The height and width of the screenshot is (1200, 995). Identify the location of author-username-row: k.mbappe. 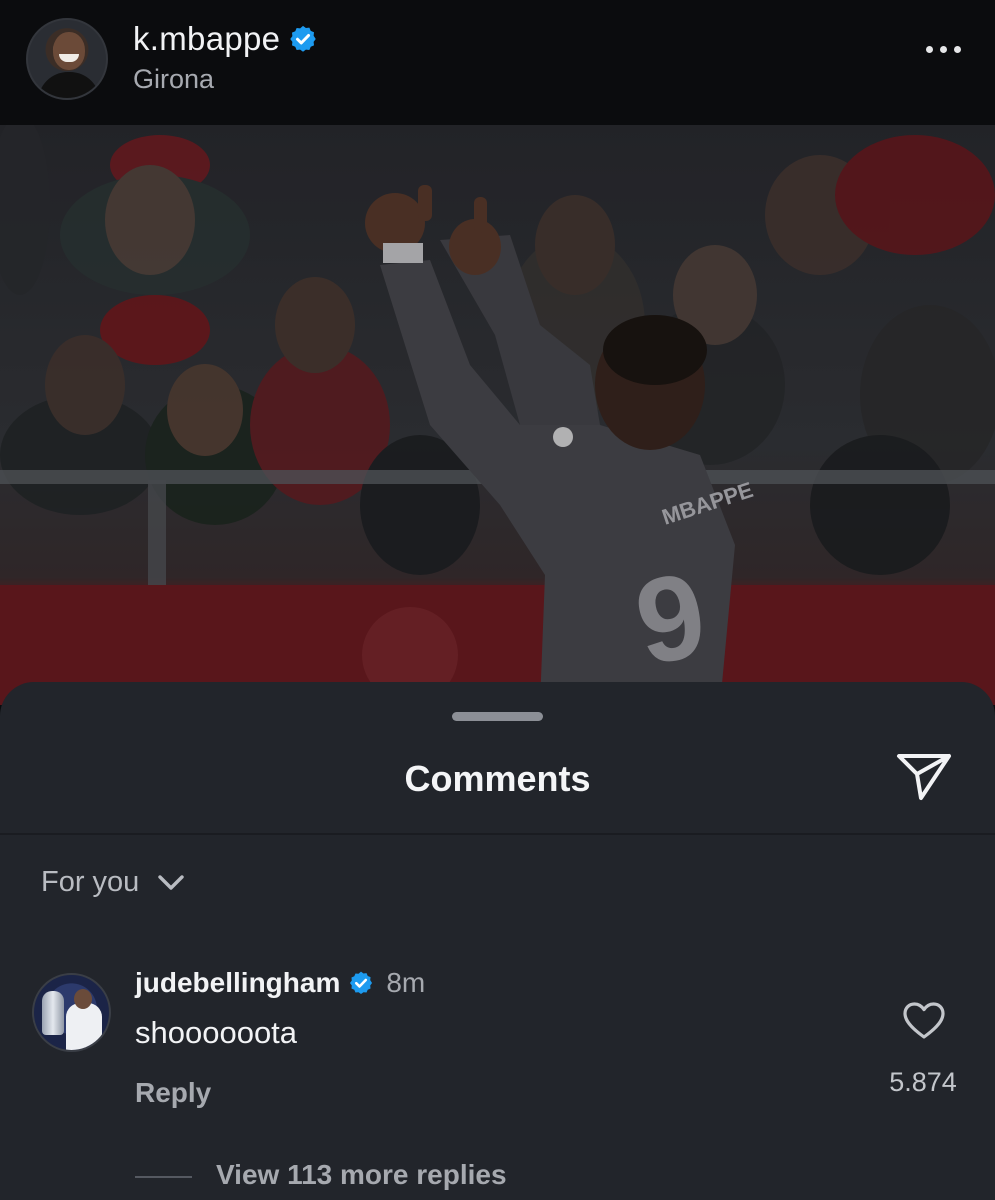
(225, 39).